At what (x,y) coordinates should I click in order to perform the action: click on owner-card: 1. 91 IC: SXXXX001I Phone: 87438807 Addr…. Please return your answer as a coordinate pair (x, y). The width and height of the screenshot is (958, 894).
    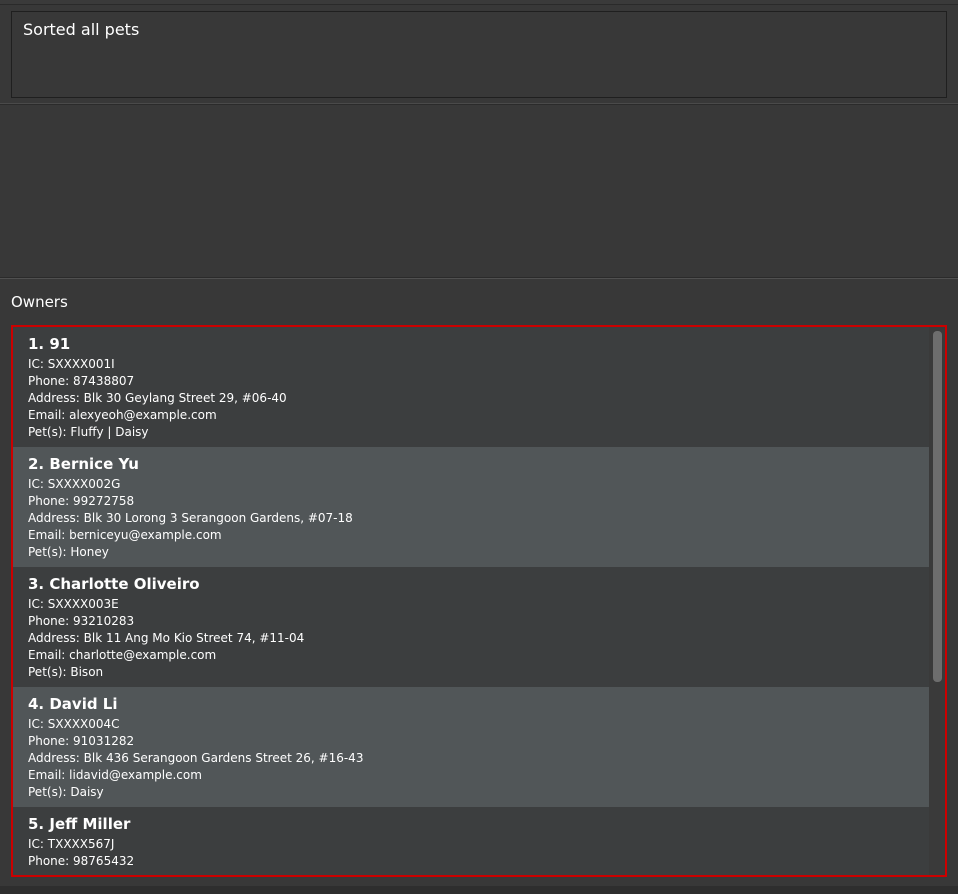
    Looking at the image, I should click on (472, 387).